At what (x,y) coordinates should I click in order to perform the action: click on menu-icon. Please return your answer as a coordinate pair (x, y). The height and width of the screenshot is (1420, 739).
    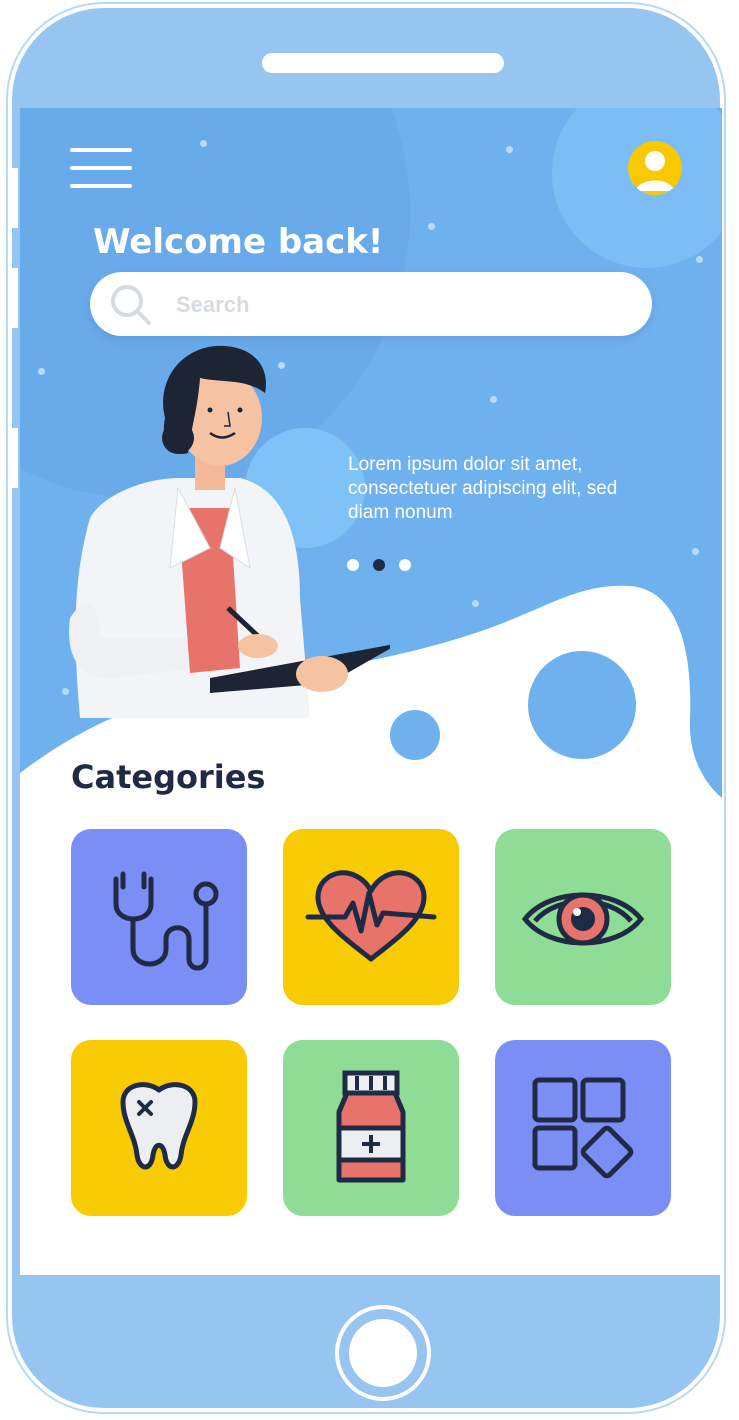
    Looking at the image, I should click on (101, 168).